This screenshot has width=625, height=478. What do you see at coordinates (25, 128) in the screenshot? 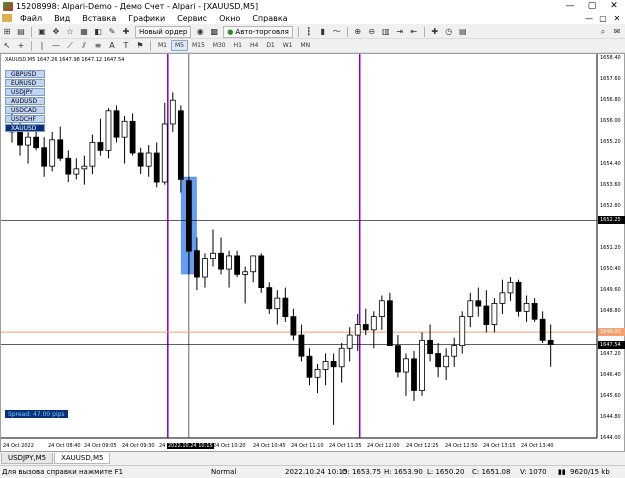
I see `symbol-xauusd: XAUUSD` at bounding box center [25, 128].